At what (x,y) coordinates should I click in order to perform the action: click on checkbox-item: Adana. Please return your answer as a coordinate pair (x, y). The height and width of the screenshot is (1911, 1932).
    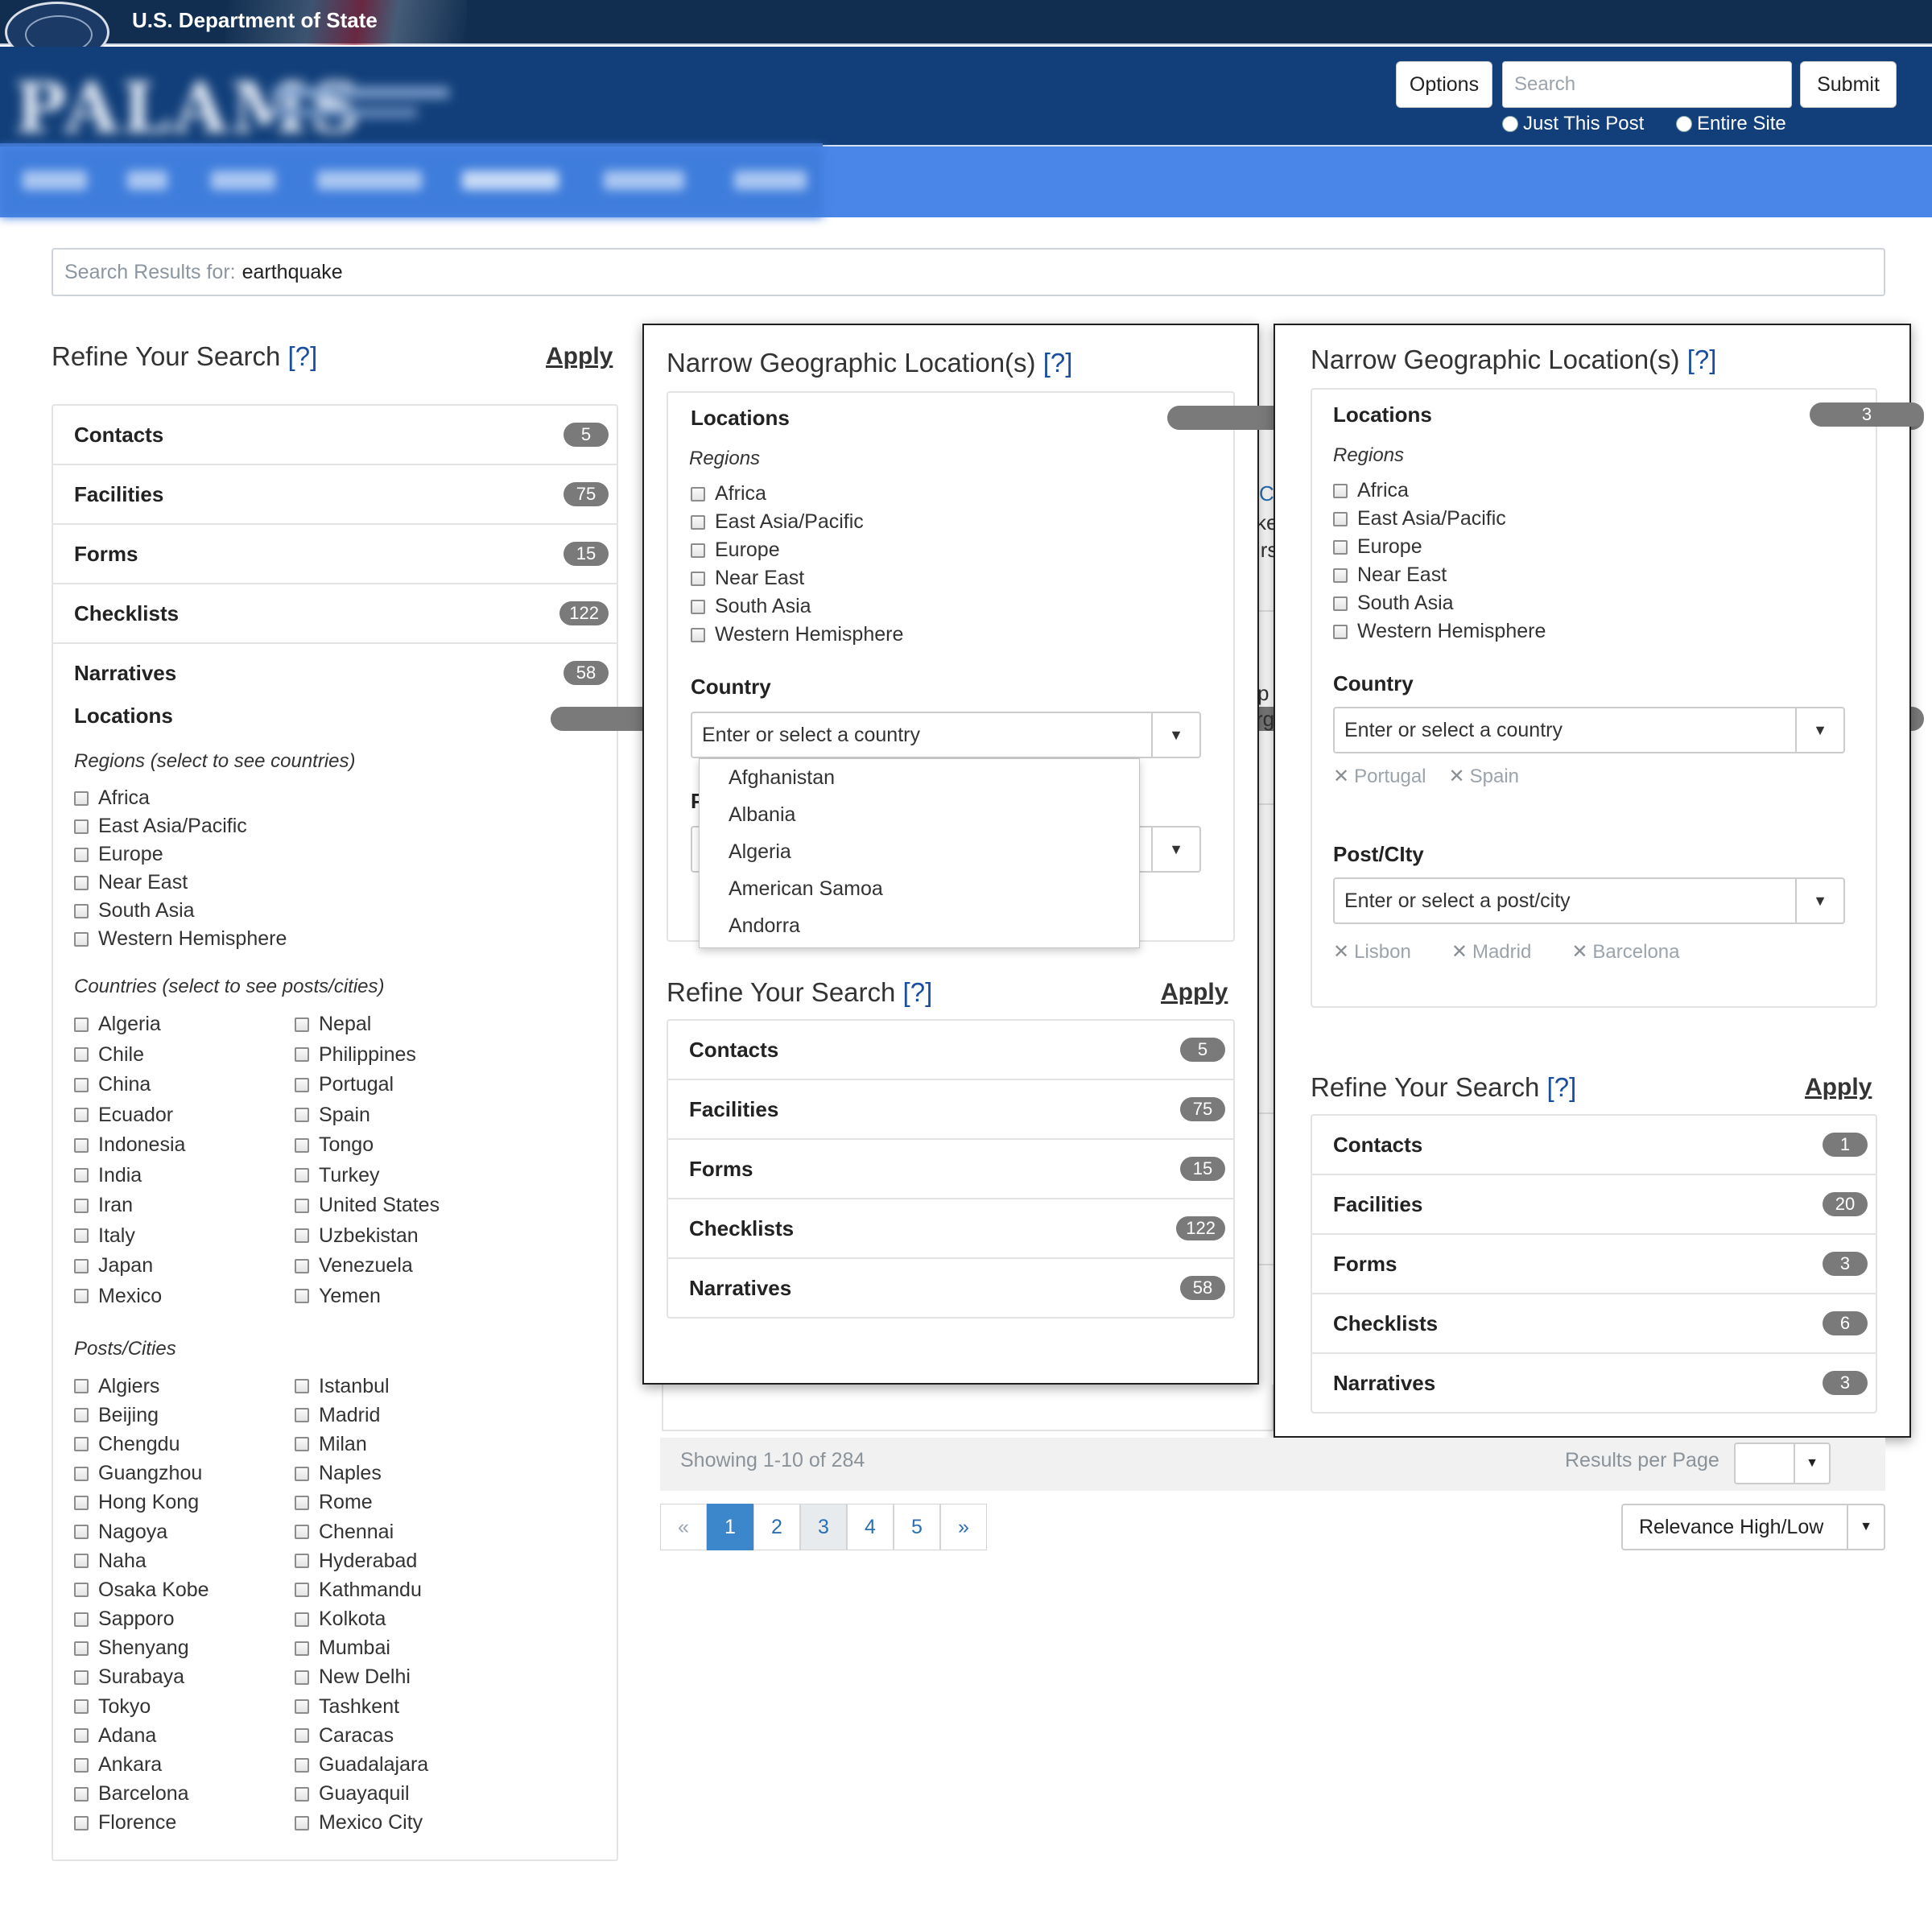
    Looking at the image, I should click on (141, 1735).